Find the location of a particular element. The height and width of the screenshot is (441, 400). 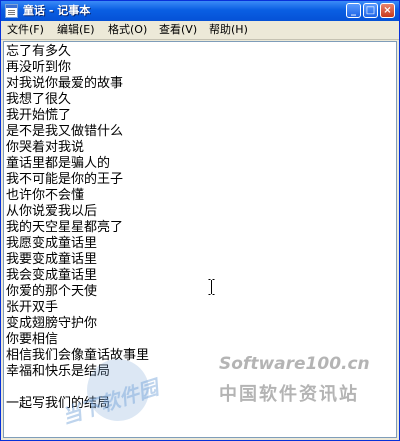

text-line: 你哭着对我说 is located at coordinates (45, 147).